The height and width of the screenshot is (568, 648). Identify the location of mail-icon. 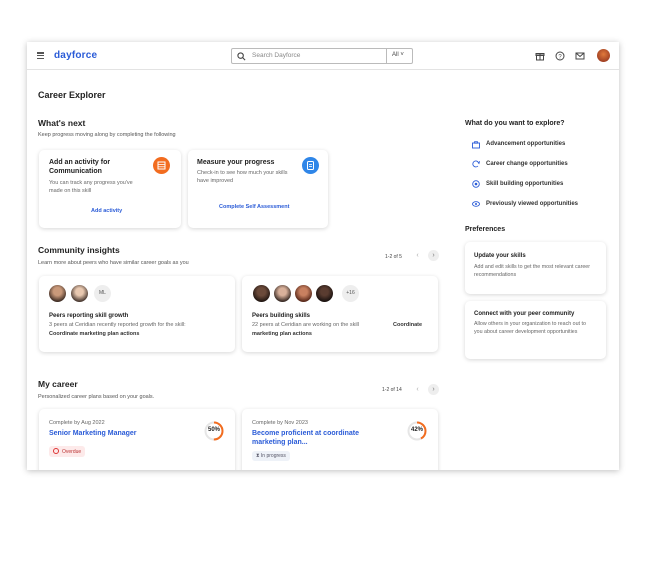
(580, 56).